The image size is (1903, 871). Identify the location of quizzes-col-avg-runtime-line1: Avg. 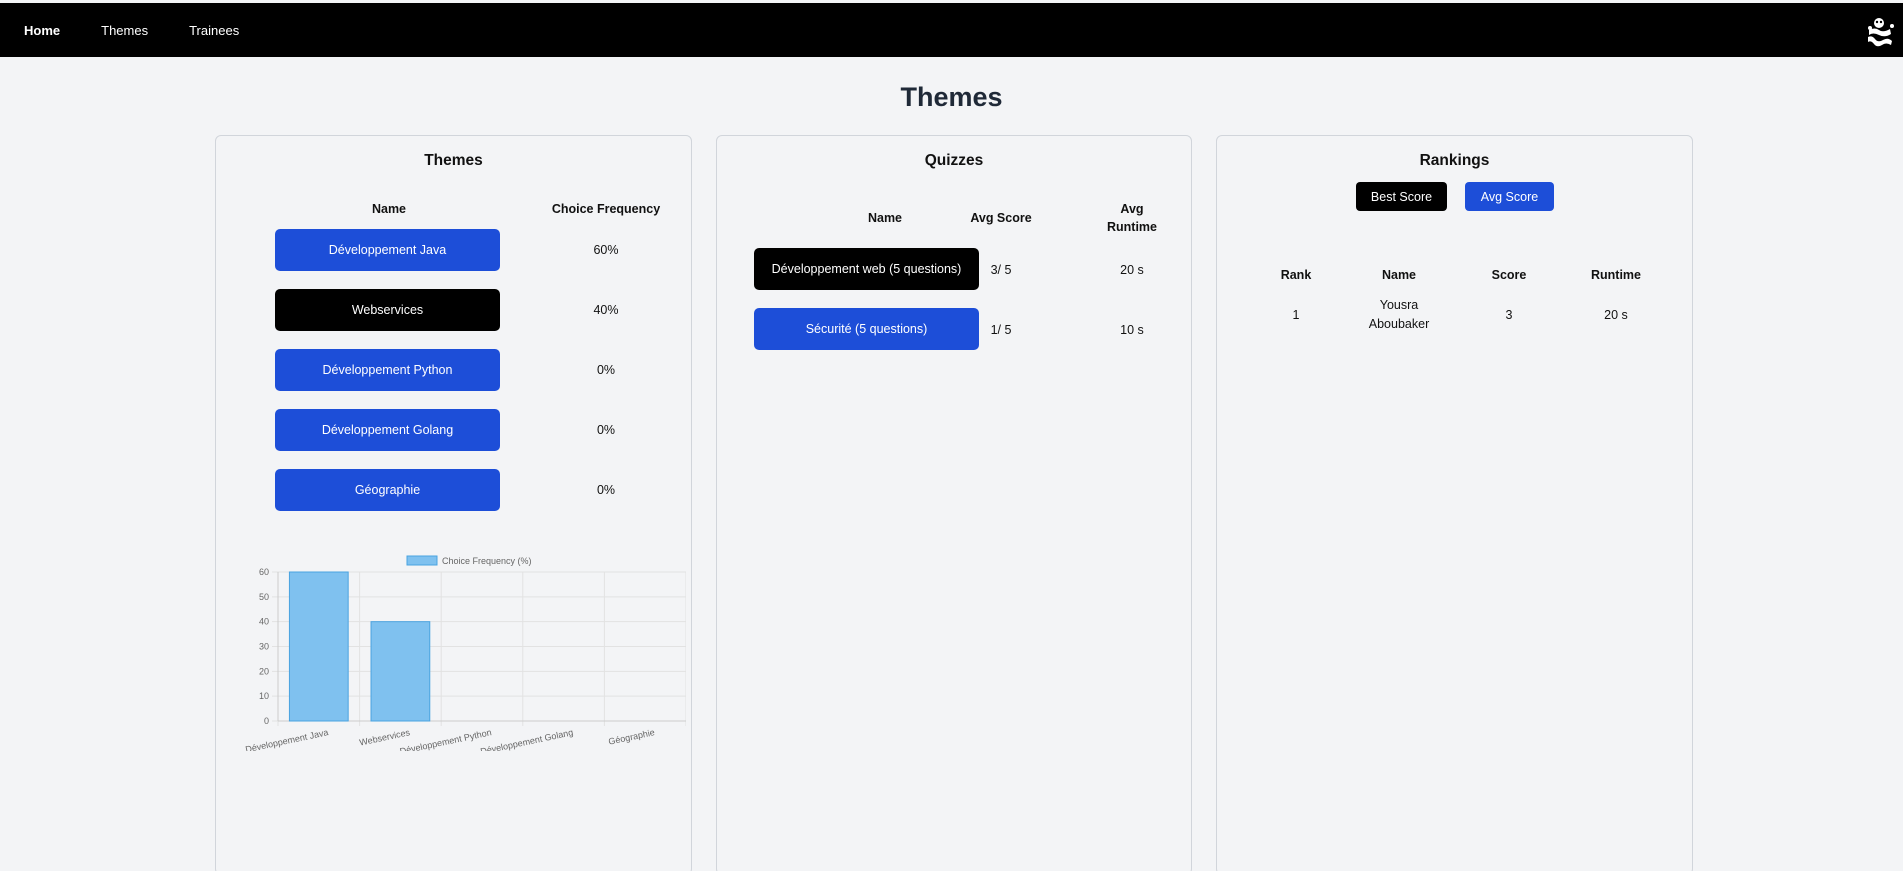
(1132, 209).